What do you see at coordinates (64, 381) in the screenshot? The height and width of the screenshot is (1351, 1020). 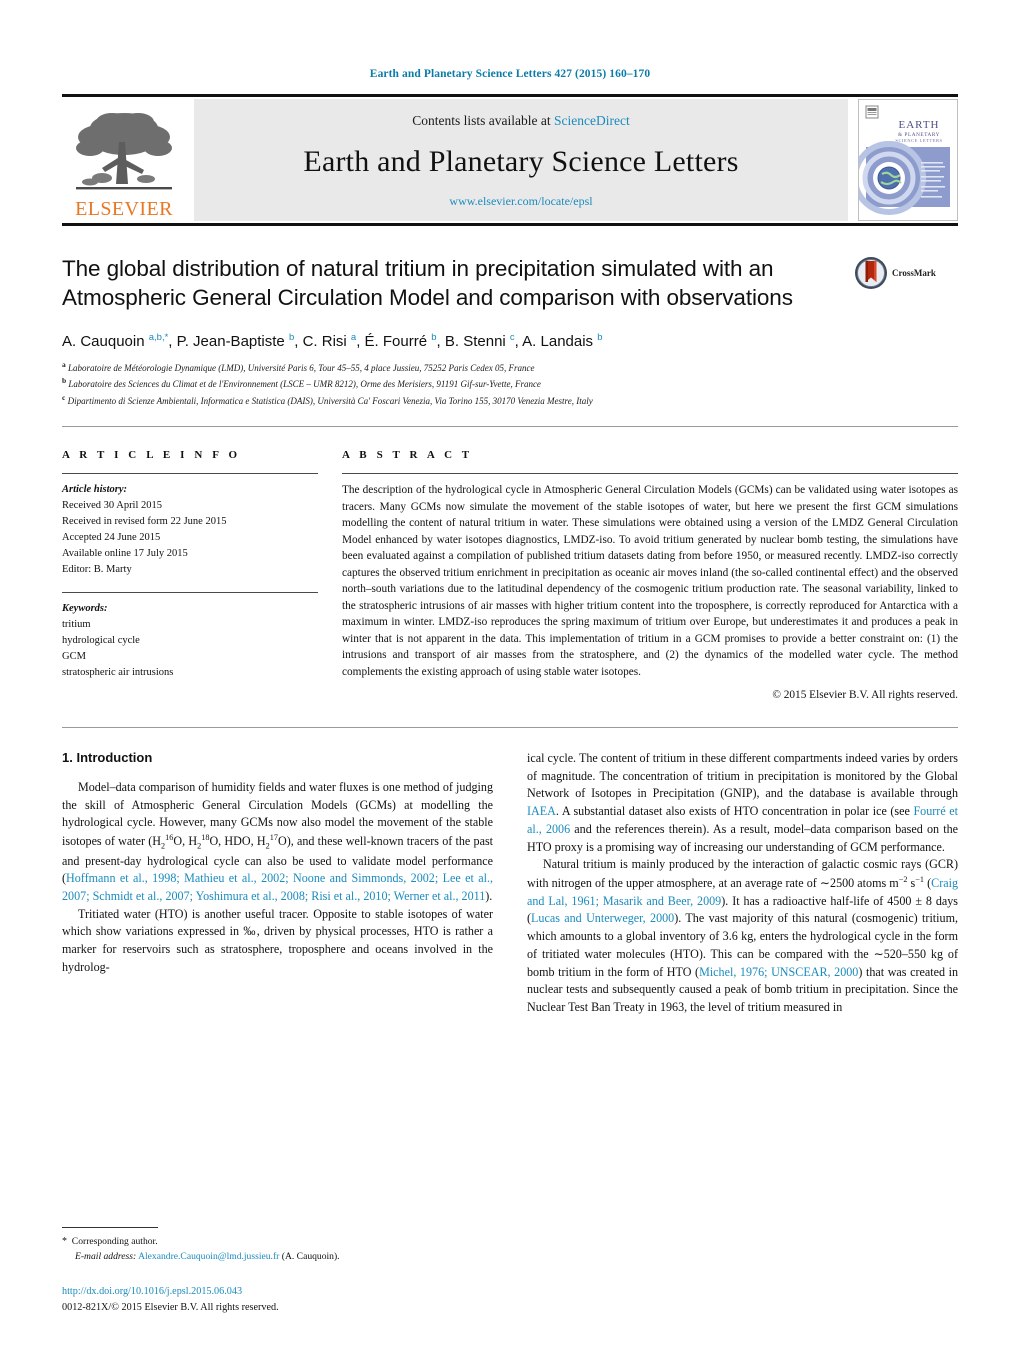 I see `affiliation-mark-b: b` at bounding box center [64, 381].